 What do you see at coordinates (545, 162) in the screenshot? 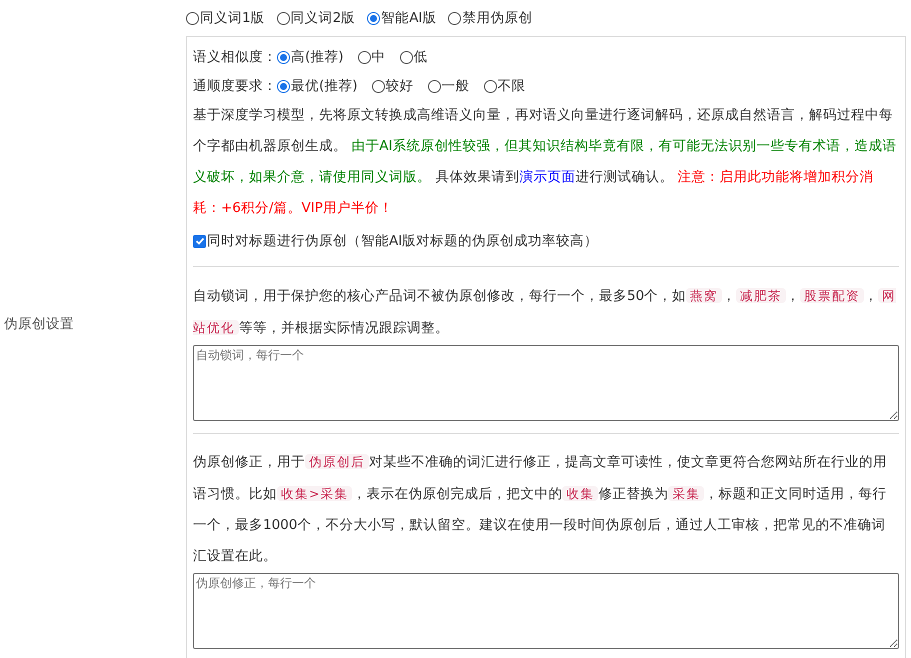
I see `description-text: 基于深度学习模型，先将原文转换成高维语义向量，再对语义向量进行逐词解码，还原成自然语言，解码过程中每个字都由机器原创生成。 由于AI系统原创性较强，但其知识结构毕竟有限，有可能无法识别一些专有术语，造成语义破坏，如果介意，请使用同义词版。 具体效果请到演示页面进行测试确认。 注意：启用此功能将增加积分消耗：+6积分/篇。VIP用户半价！` at bounding box center [545, 162].